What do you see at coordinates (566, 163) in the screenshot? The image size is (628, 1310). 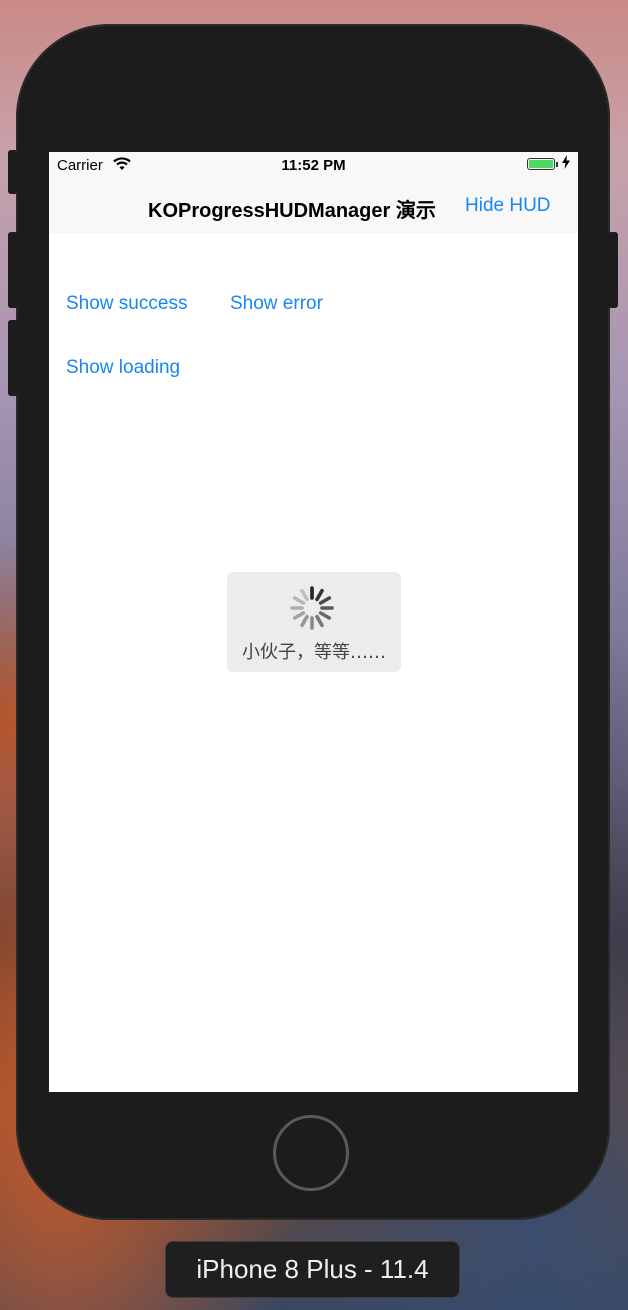 I see `bolt-icon` at bounding box center [566, 163].